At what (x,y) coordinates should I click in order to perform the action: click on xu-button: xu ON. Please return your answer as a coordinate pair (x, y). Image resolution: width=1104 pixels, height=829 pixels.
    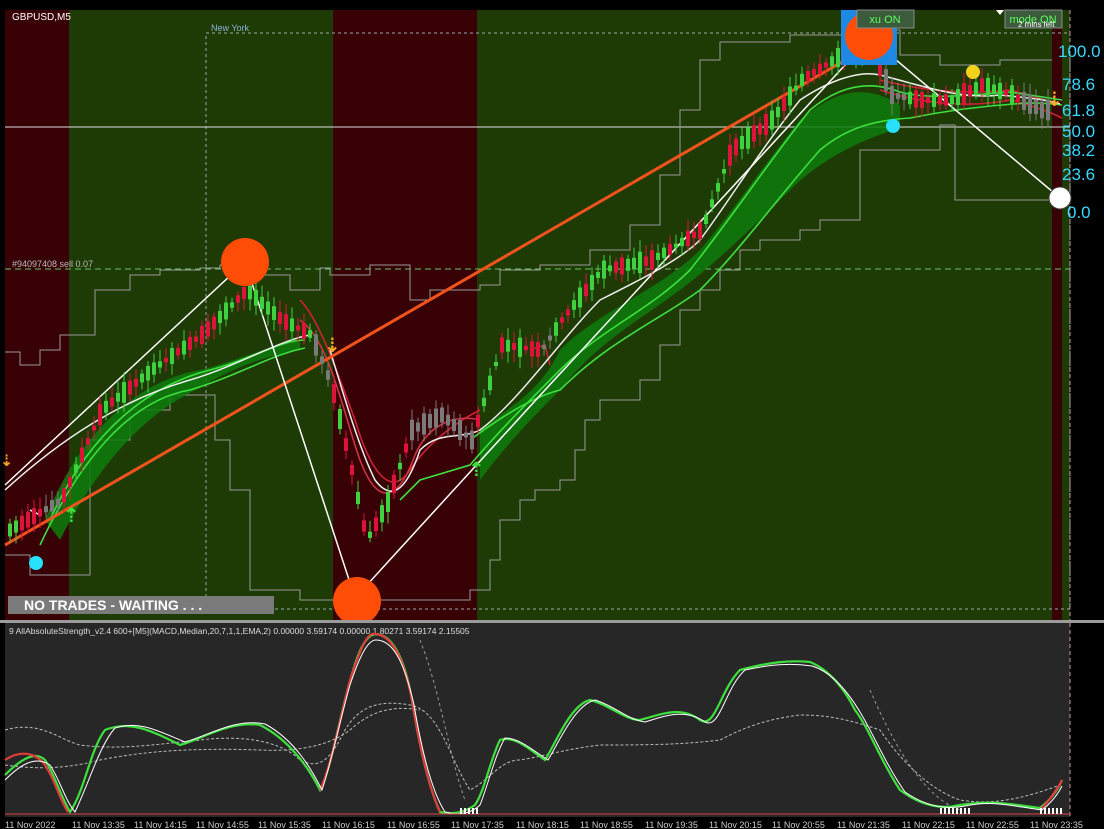
    Looking at the image, I should click on (885, 19).